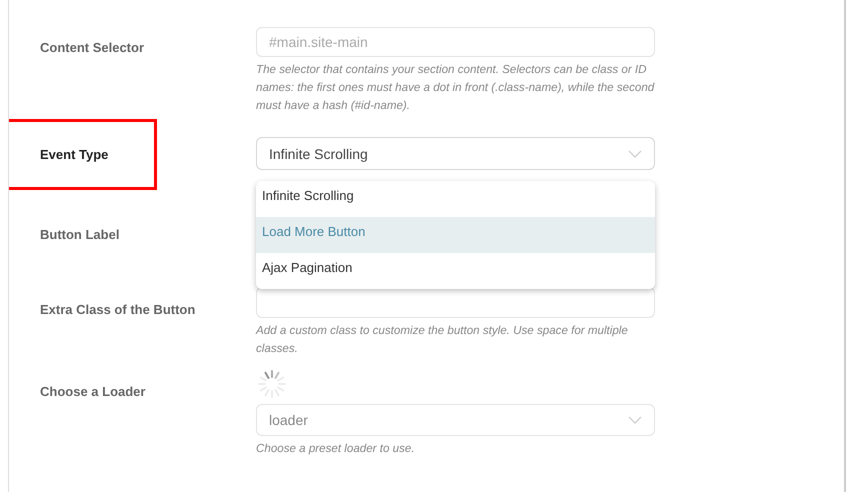  I want to click on dropdown-option: Infinite Scrolling, so click(455, 199).